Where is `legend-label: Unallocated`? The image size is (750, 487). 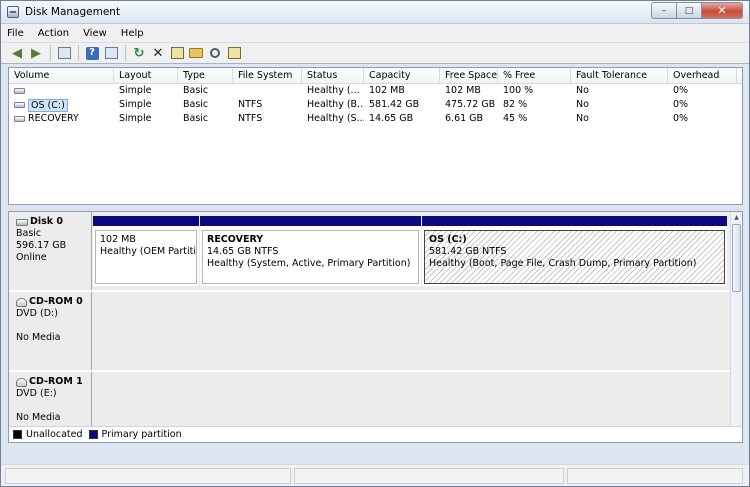
legend-label: Unallocated is located at coordinates (54, 434).